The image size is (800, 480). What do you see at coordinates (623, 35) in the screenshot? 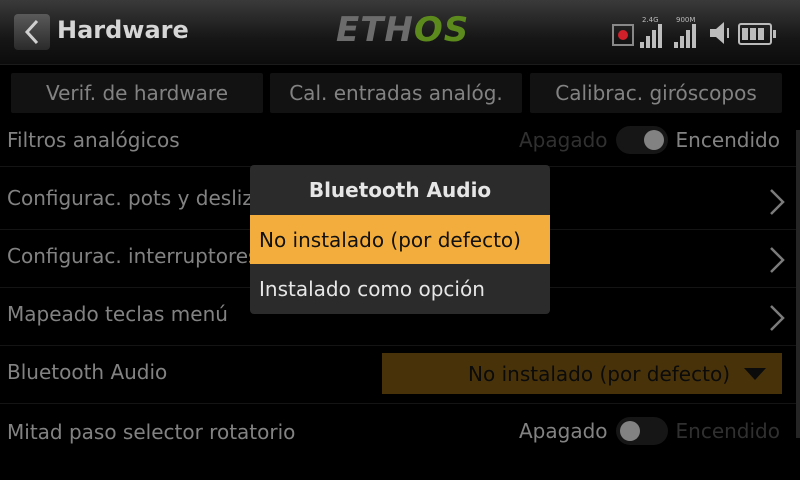
I see `record-icon` at bounding box center [623, 35].